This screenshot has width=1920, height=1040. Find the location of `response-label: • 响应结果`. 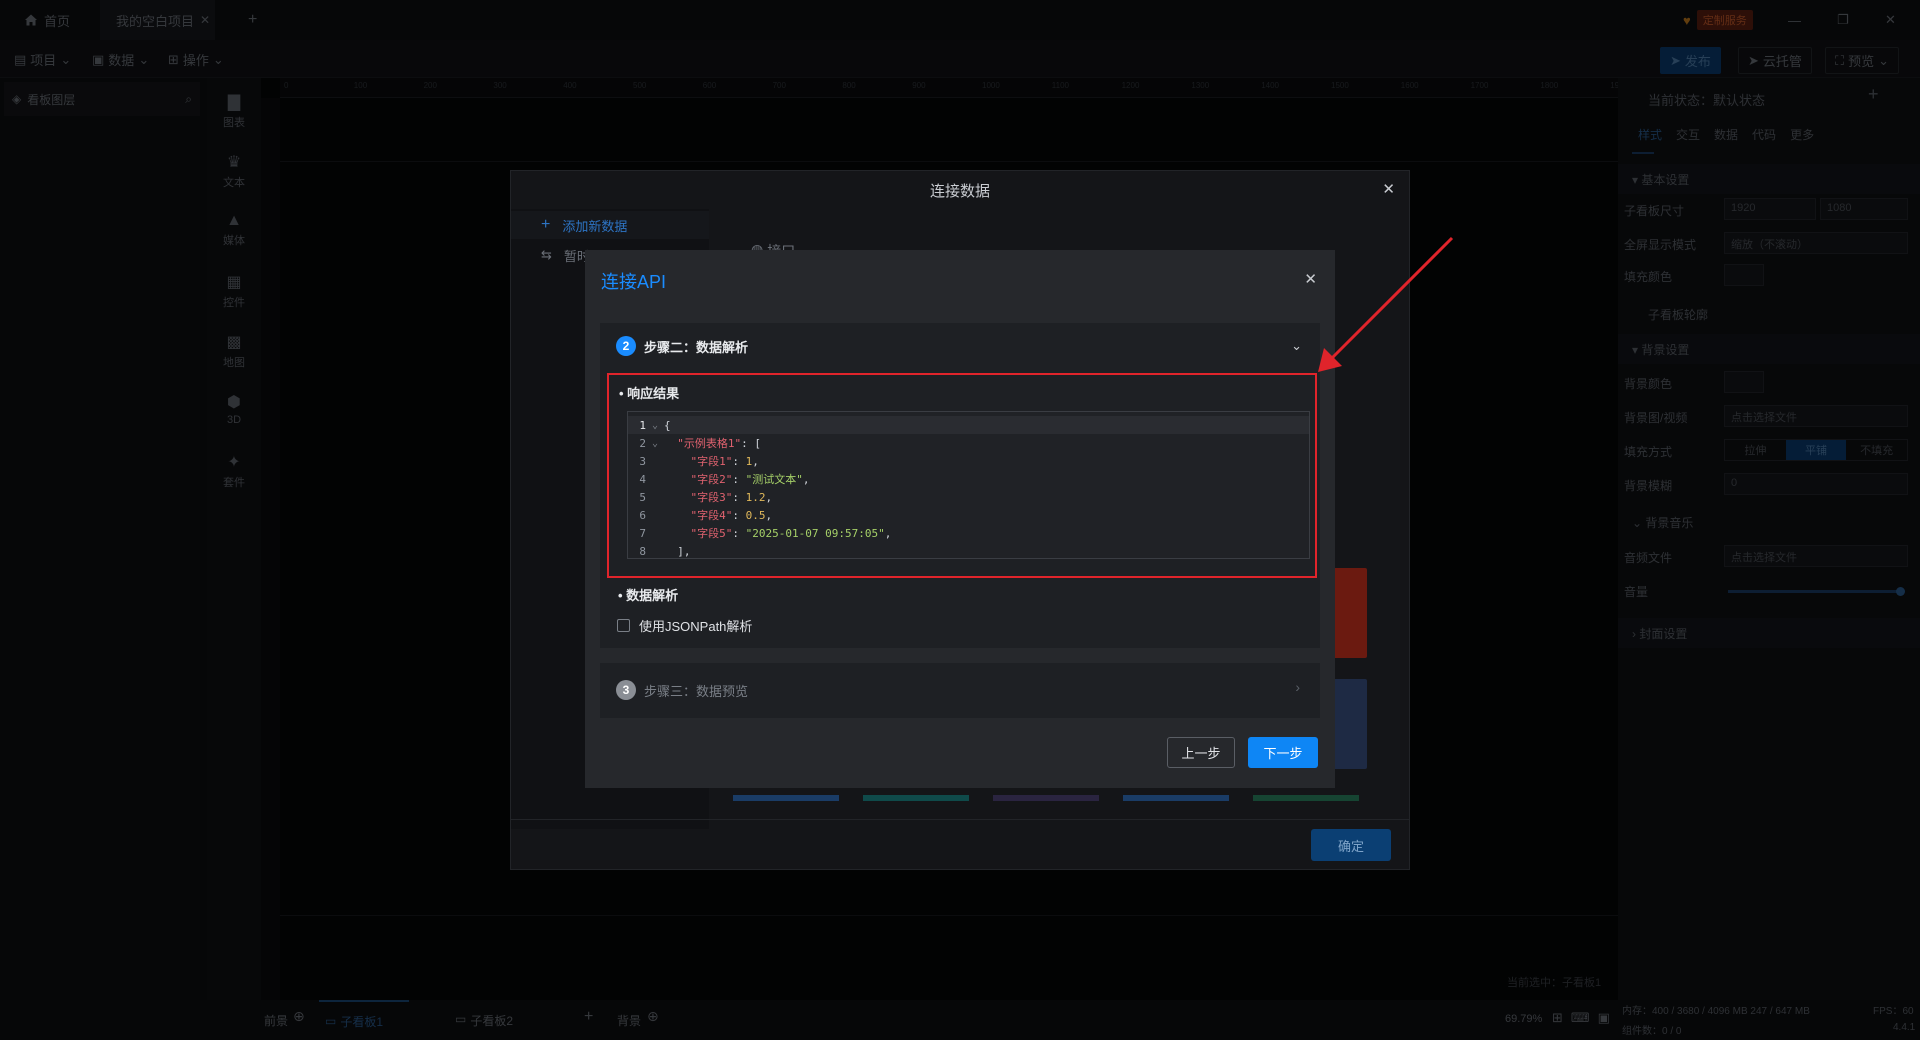

response-label: • 响应结果 is located at coordinates (649, 393).